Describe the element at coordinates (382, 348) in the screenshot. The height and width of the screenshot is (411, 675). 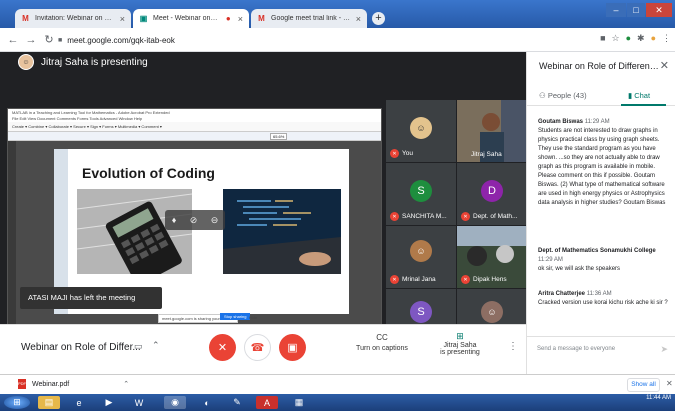
I see `captions-label: Turn on captions` at that location.